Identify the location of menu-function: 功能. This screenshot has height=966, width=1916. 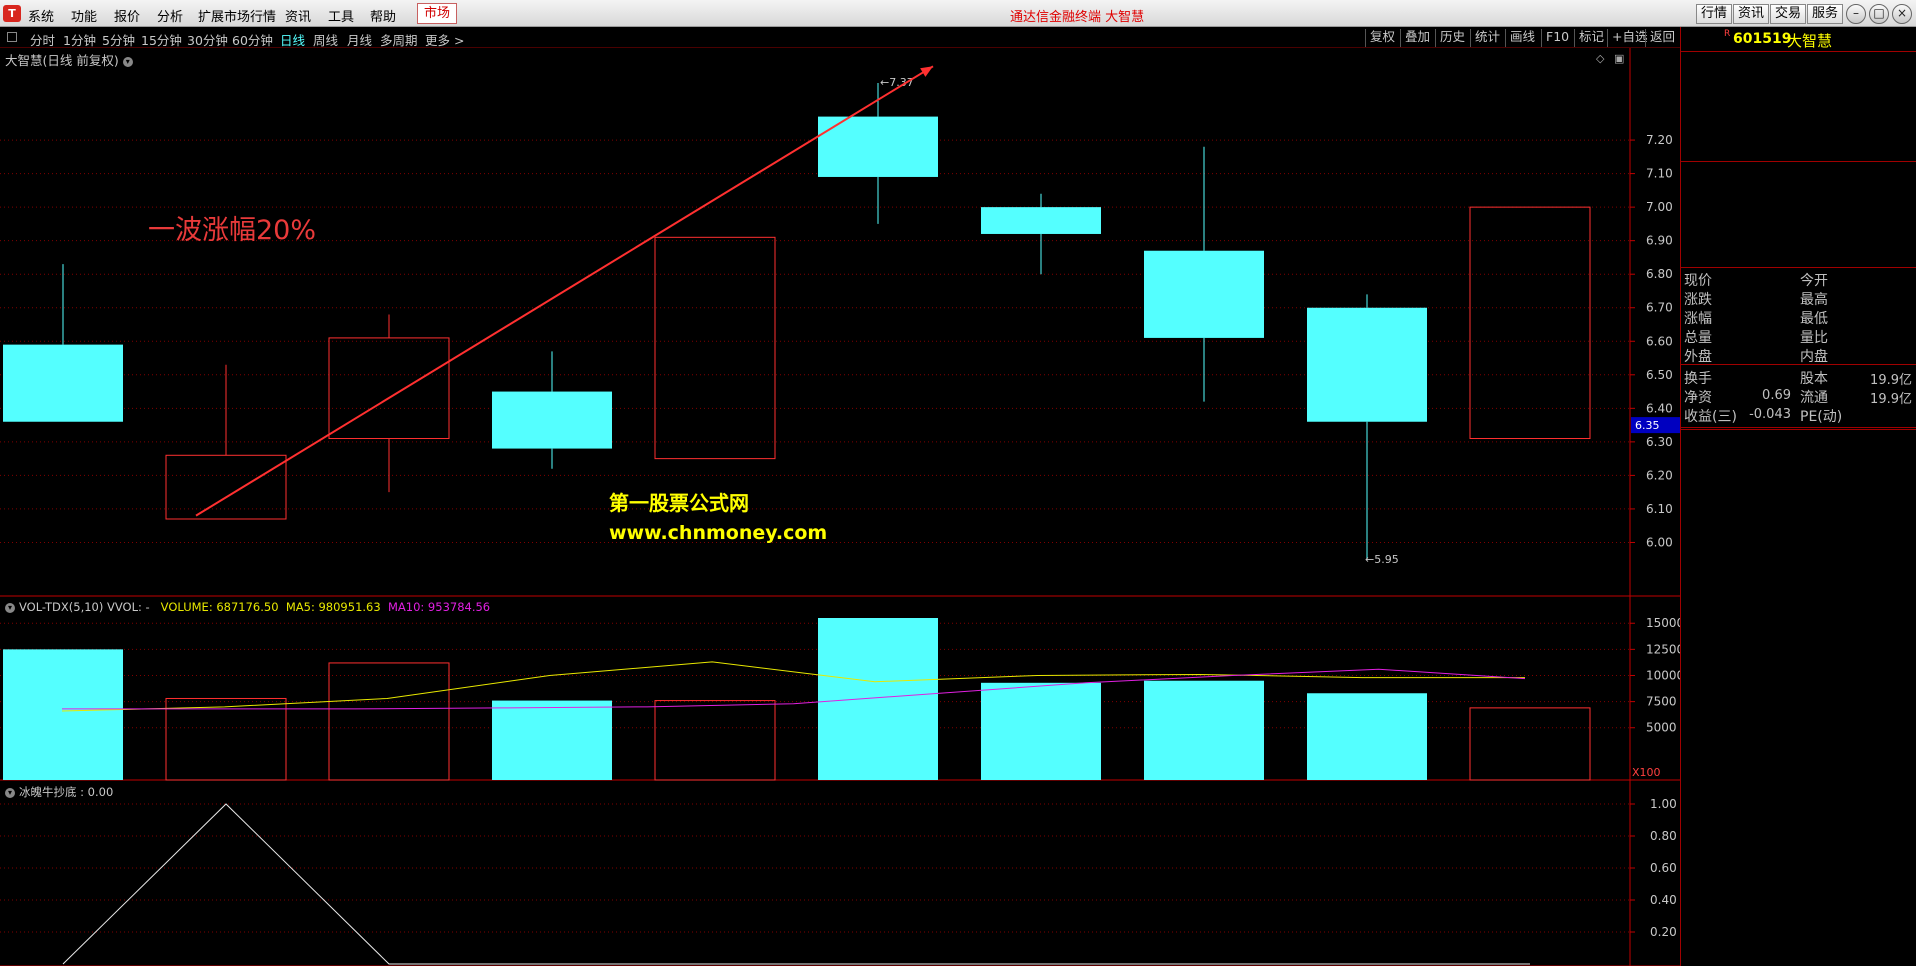
(84, 15).